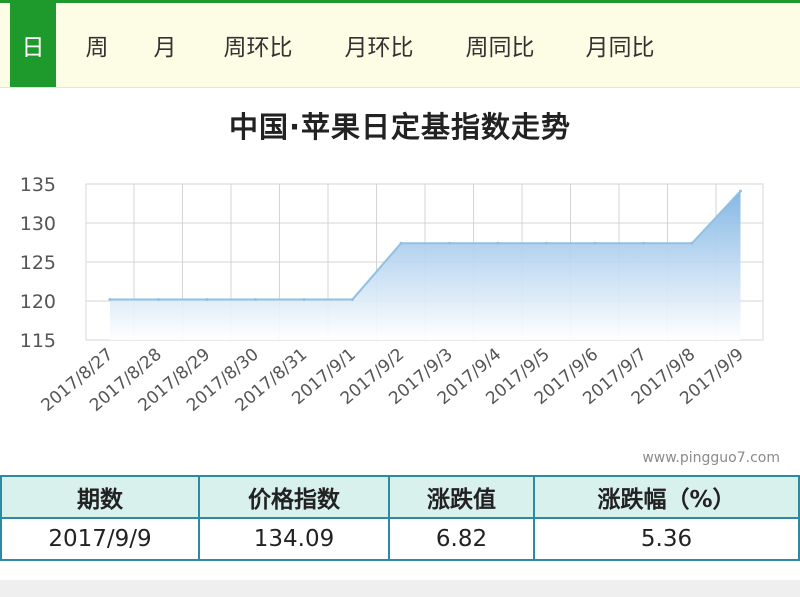 This screenshot has width=800, height=597. I want to click on y-tick-label: 120, so click(38, 302).